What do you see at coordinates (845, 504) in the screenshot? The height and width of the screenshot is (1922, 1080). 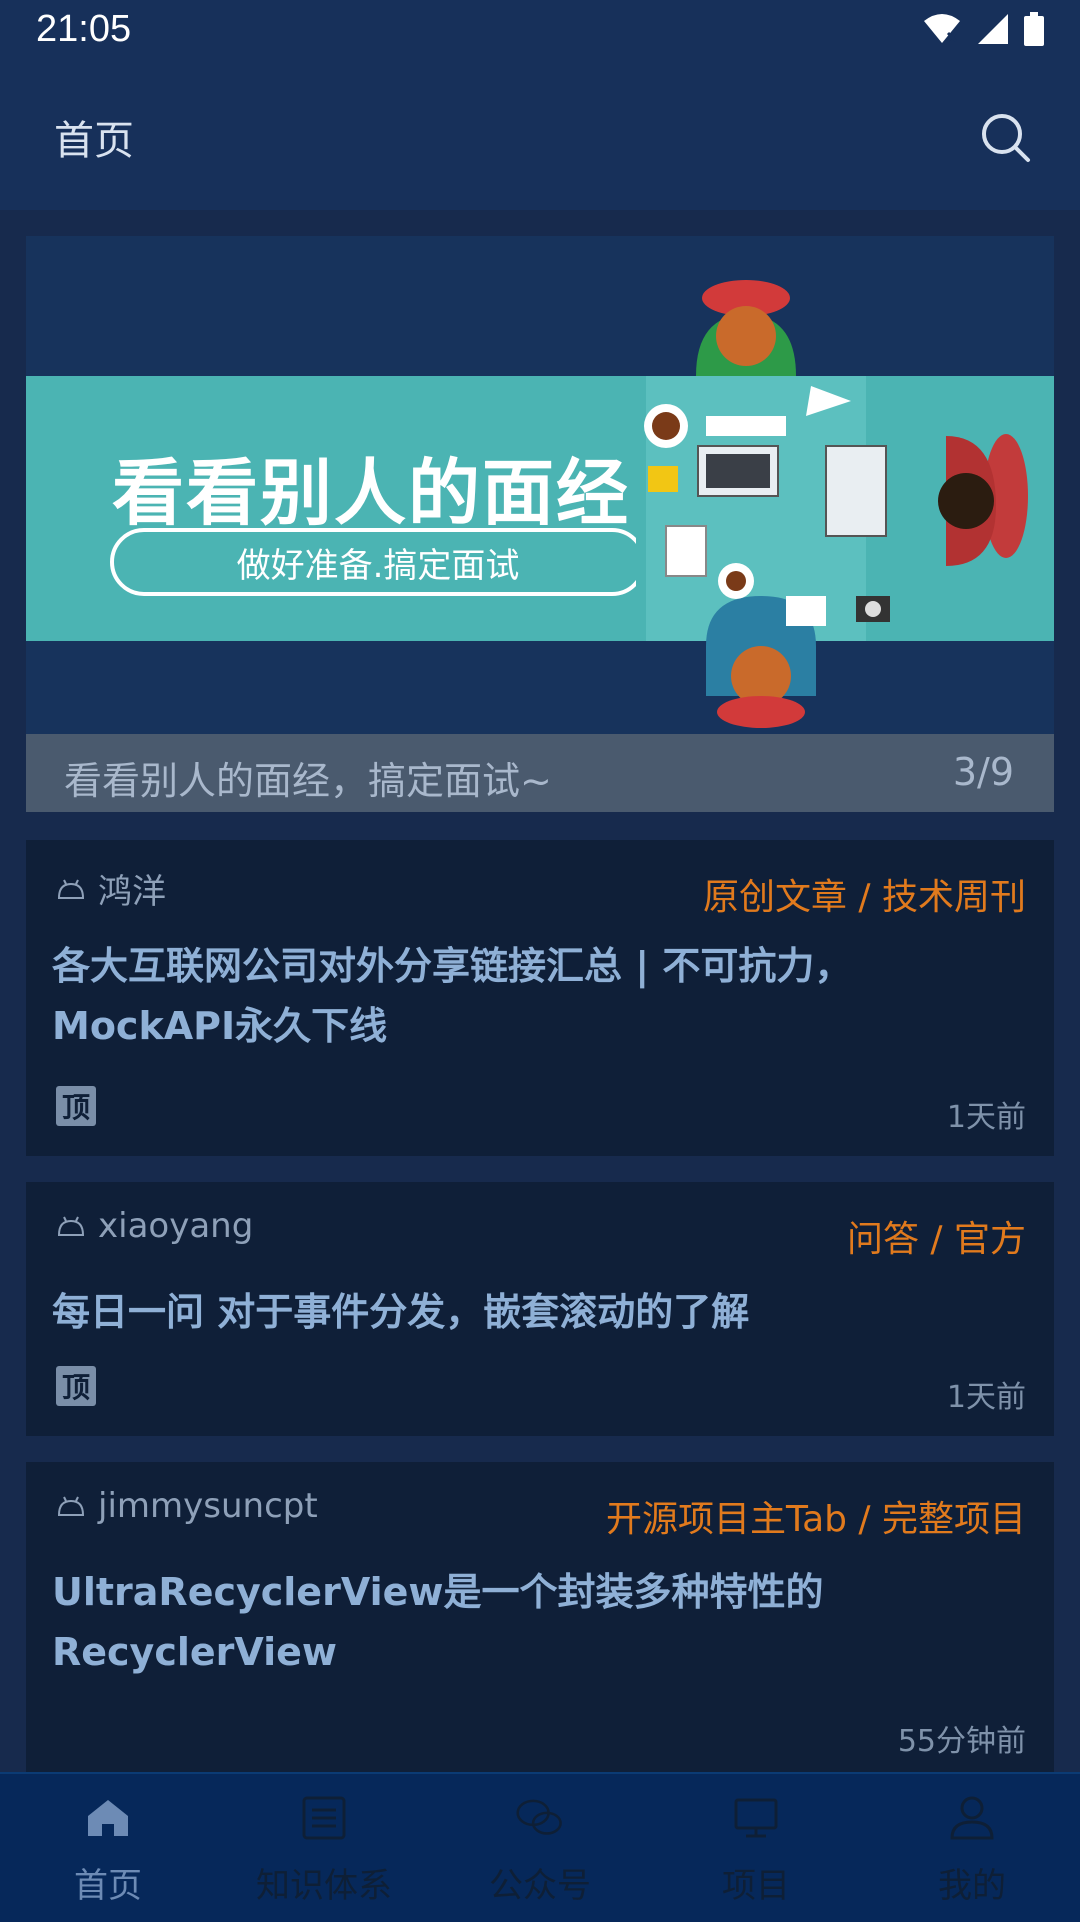 I see `banner-illustration` at bounding box center [845, 504].